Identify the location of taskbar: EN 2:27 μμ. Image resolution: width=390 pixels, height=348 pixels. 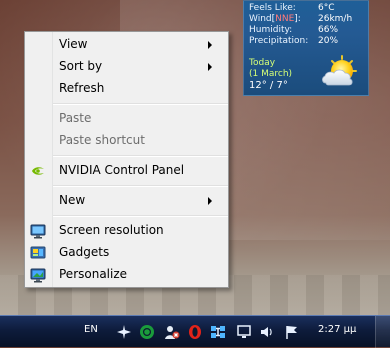
(195, 331).